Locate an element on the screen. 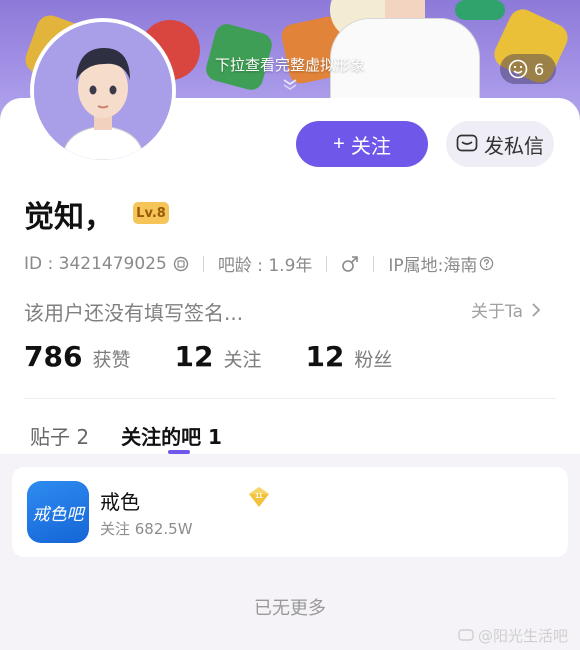  diamond-level-badge-icon: 11 is located at coordinates (259, 497).